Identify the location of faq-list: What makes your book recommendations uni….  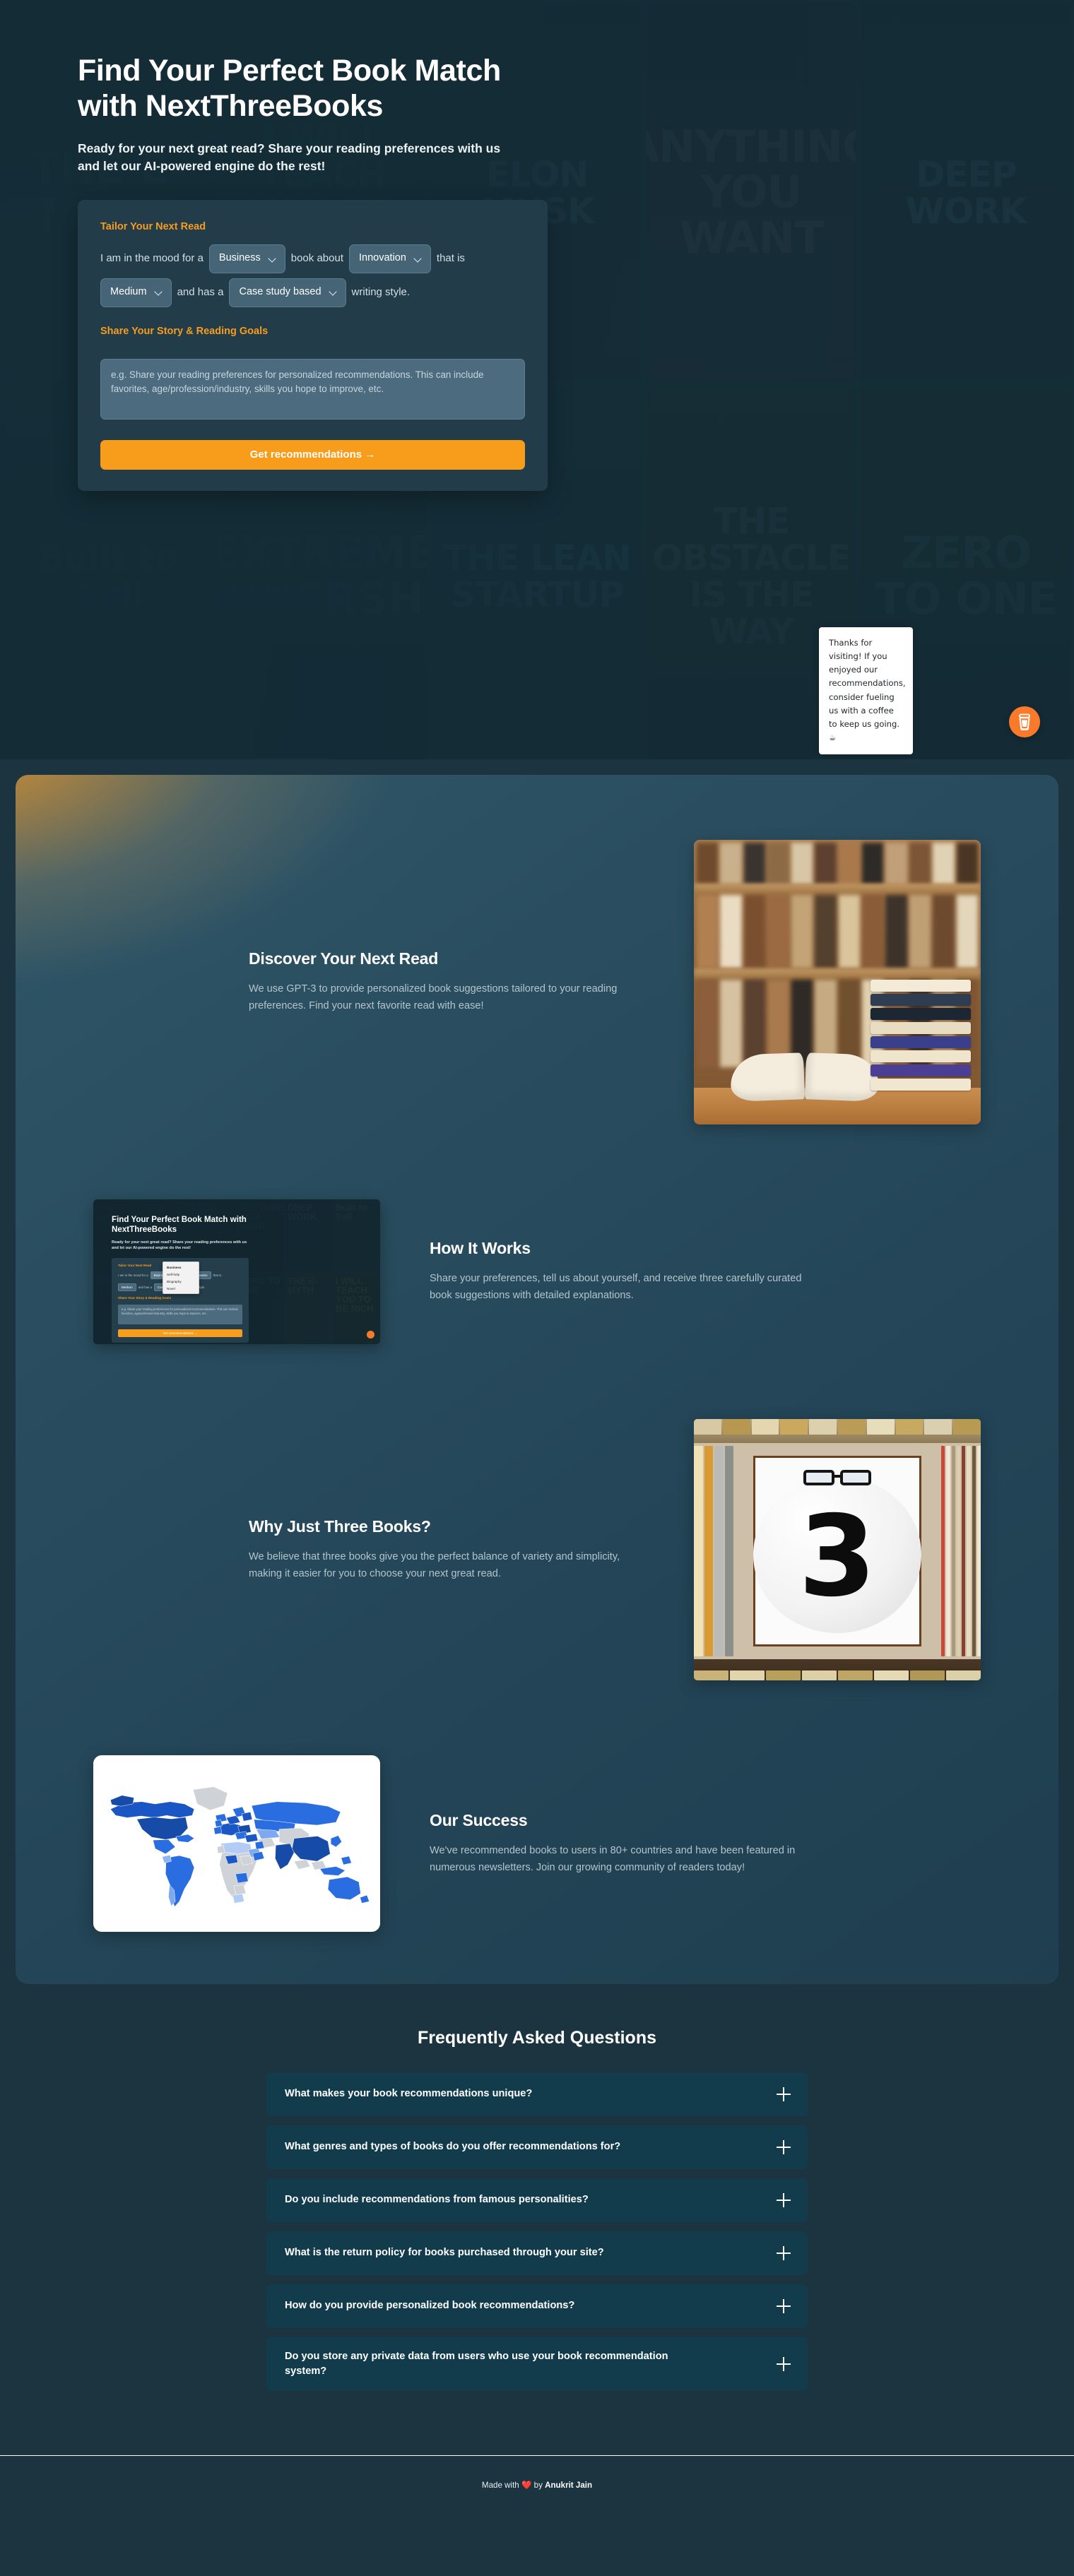
(537, 2232).